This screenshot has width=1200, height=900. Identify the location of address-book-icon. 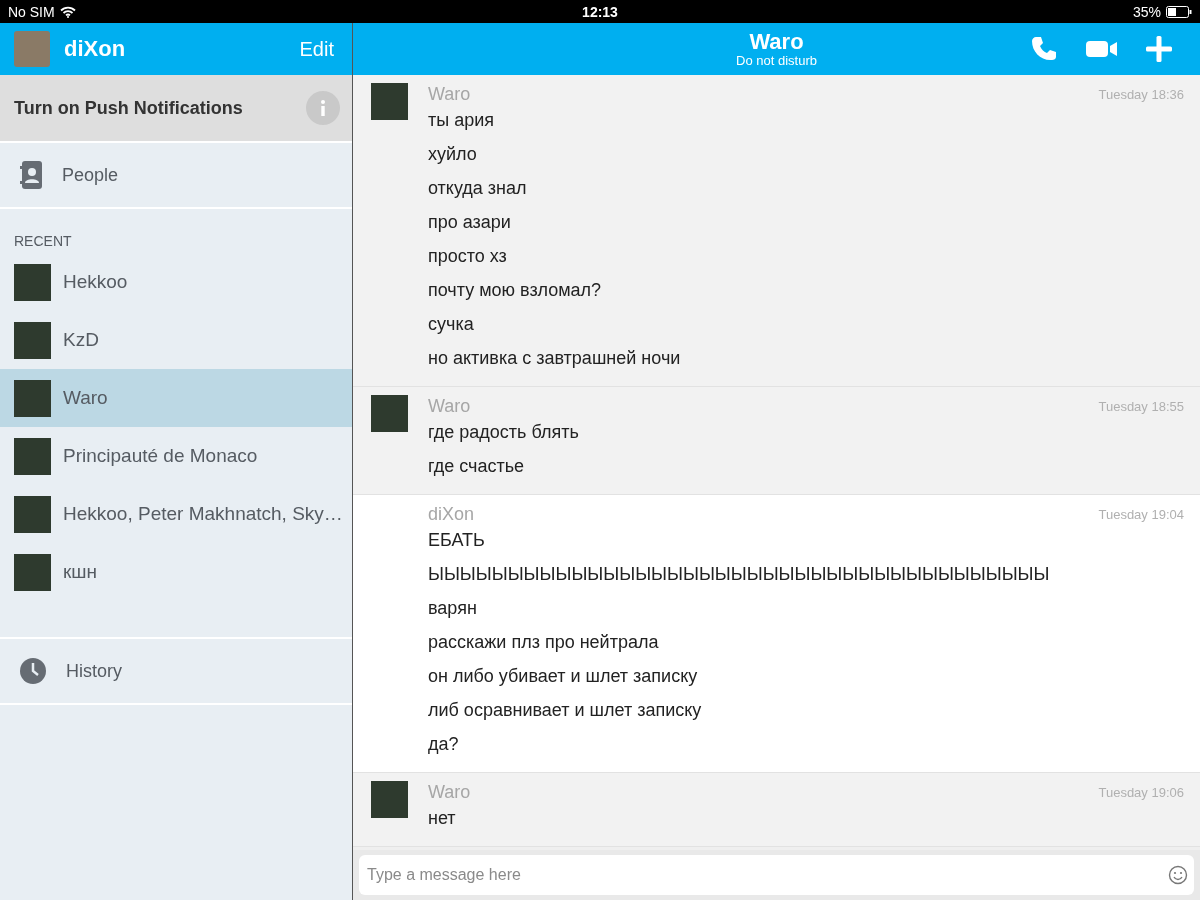
(31, 175).